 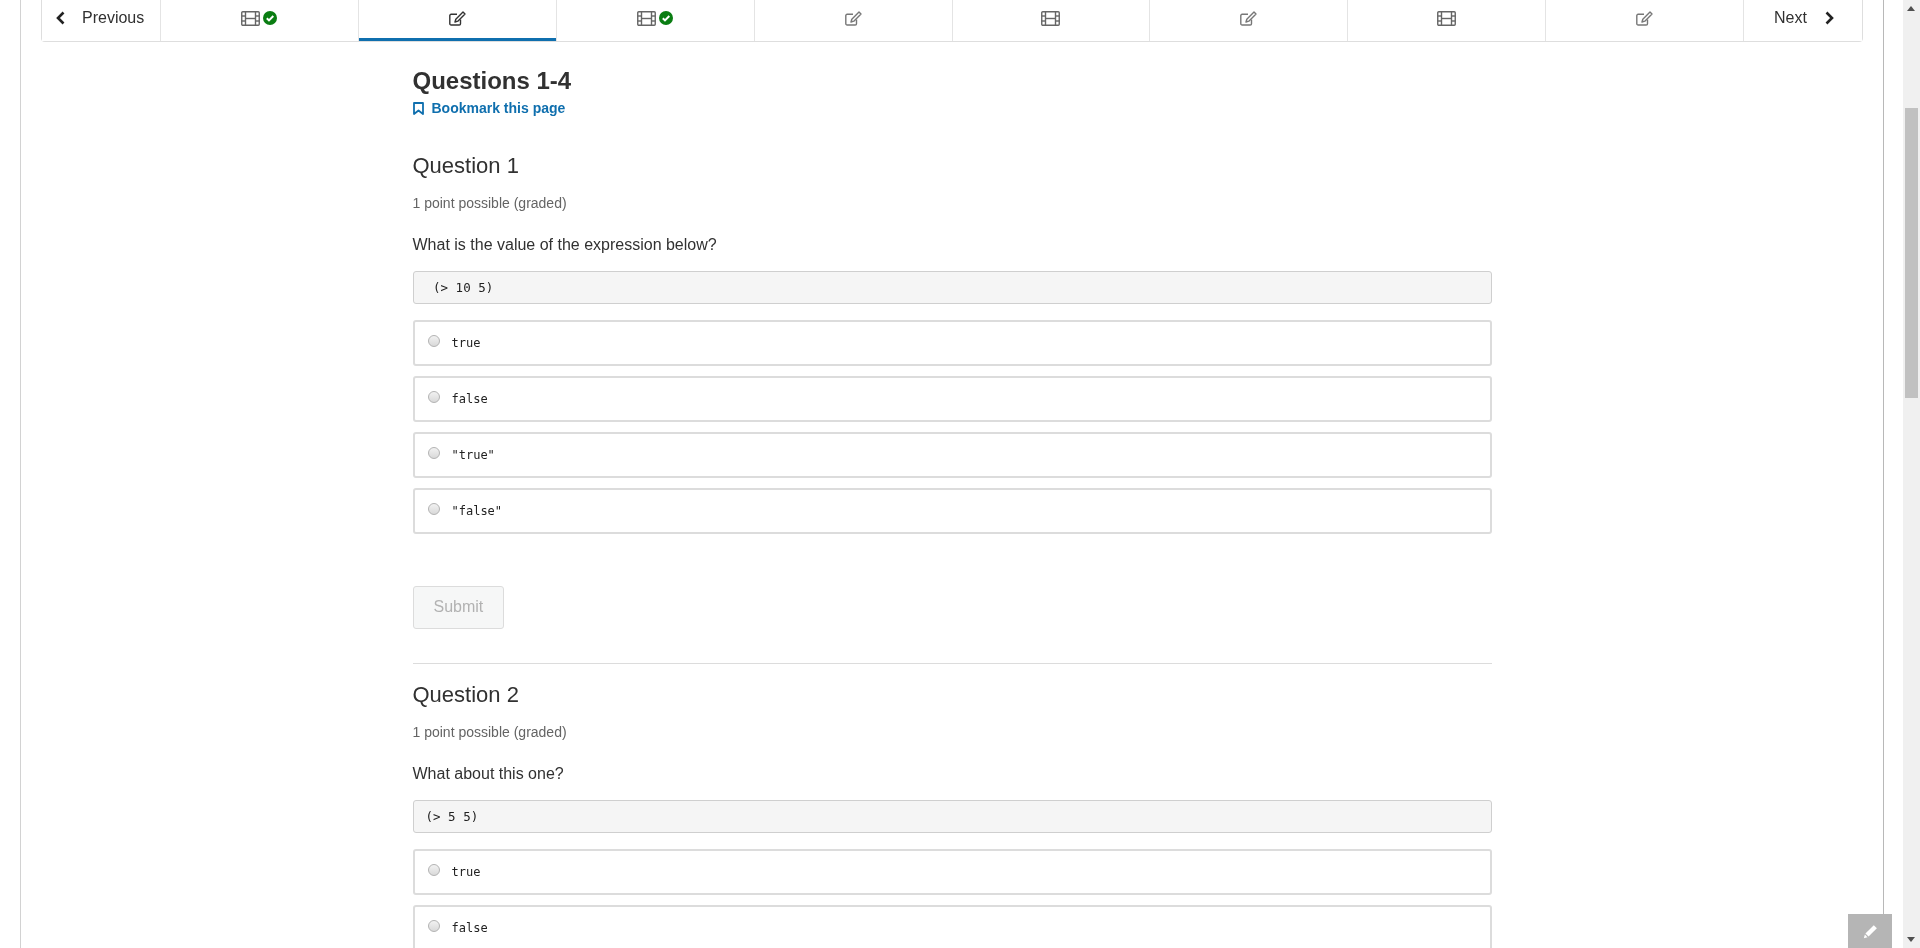 What do you see at coordinates (418, 108) in the screenshot?
I see `bookmark-icon` at bounding box center [418, 108].